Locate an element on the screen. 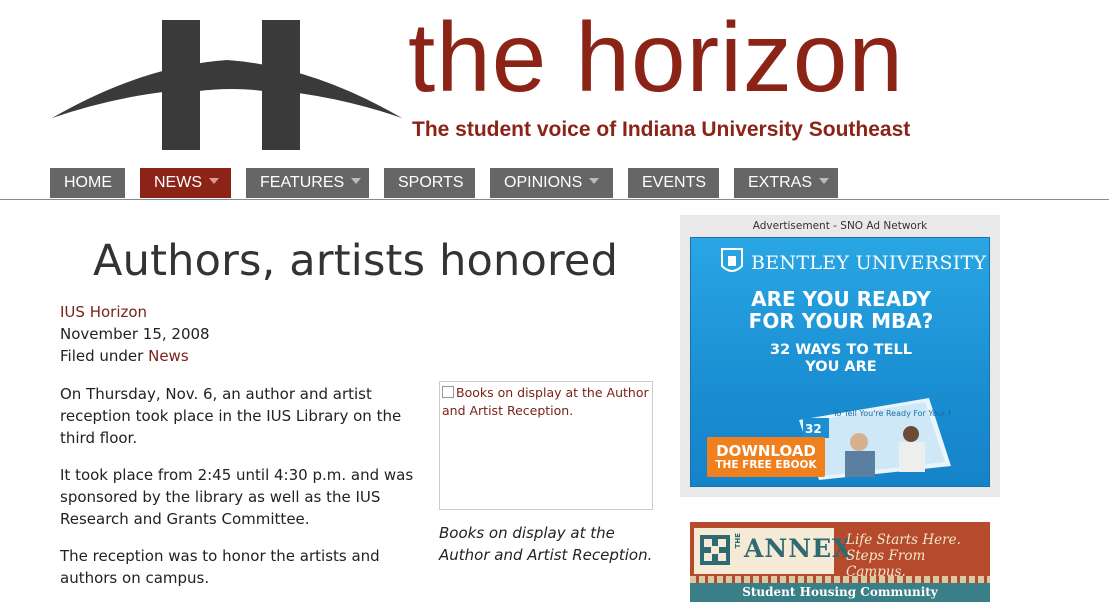  ad-sub-line: YOU ARE is located at coordinates (841, 367).